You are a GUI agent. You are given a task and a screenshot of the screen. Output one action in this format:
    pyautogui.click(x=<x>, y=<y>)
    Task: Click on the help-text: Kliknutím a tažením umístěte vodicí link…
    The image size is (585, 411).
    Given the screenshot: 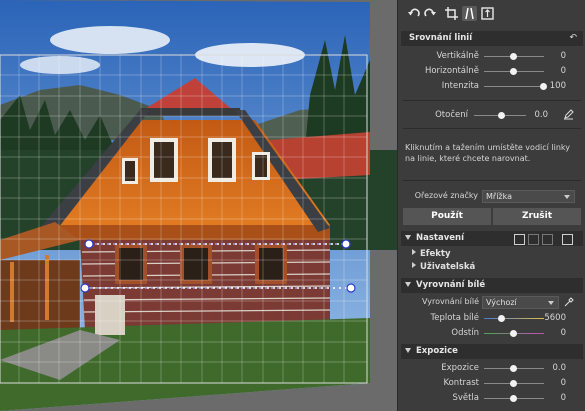 What is the action you would take?
    pyautogui.click(x=487, y=153)
    